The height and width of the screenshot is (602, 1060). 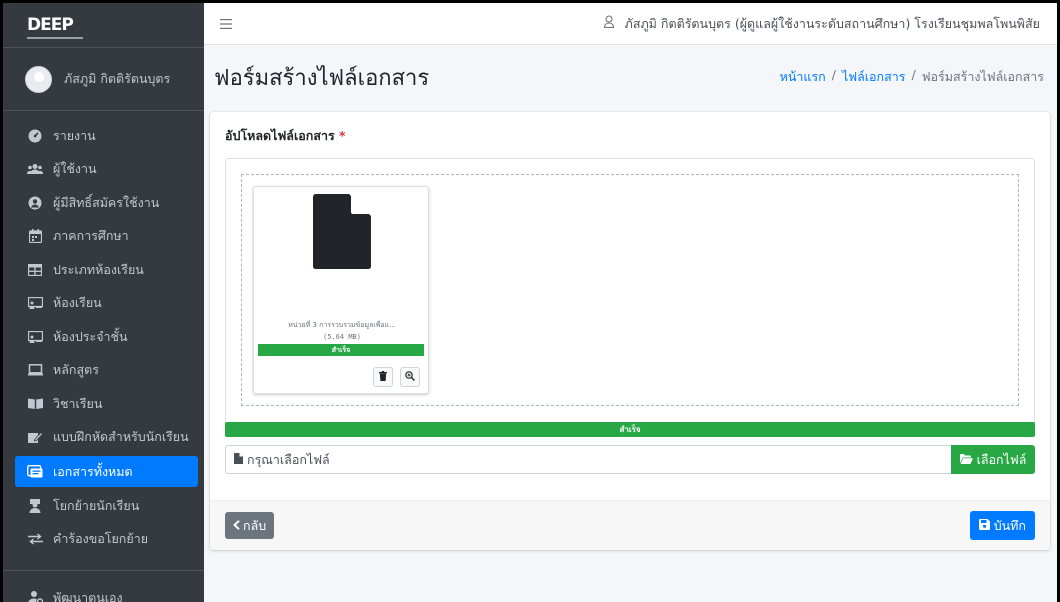 I want to click on sidebar-item-all-documents: เอกสารทั้งหมด, so click(x=106, y=471).